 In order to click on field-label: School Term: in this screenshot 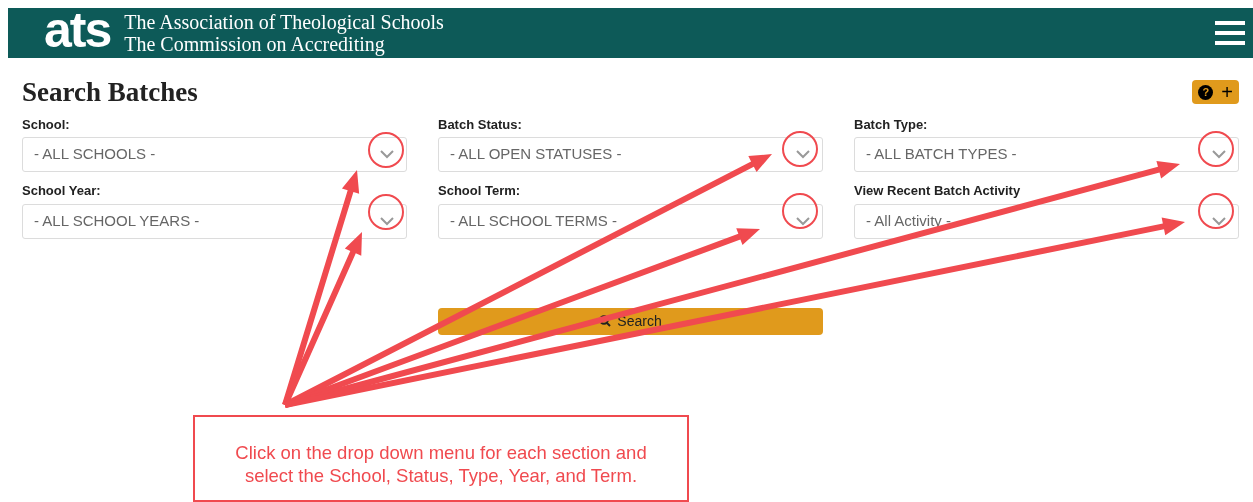, I will do `click(480, 191)`.